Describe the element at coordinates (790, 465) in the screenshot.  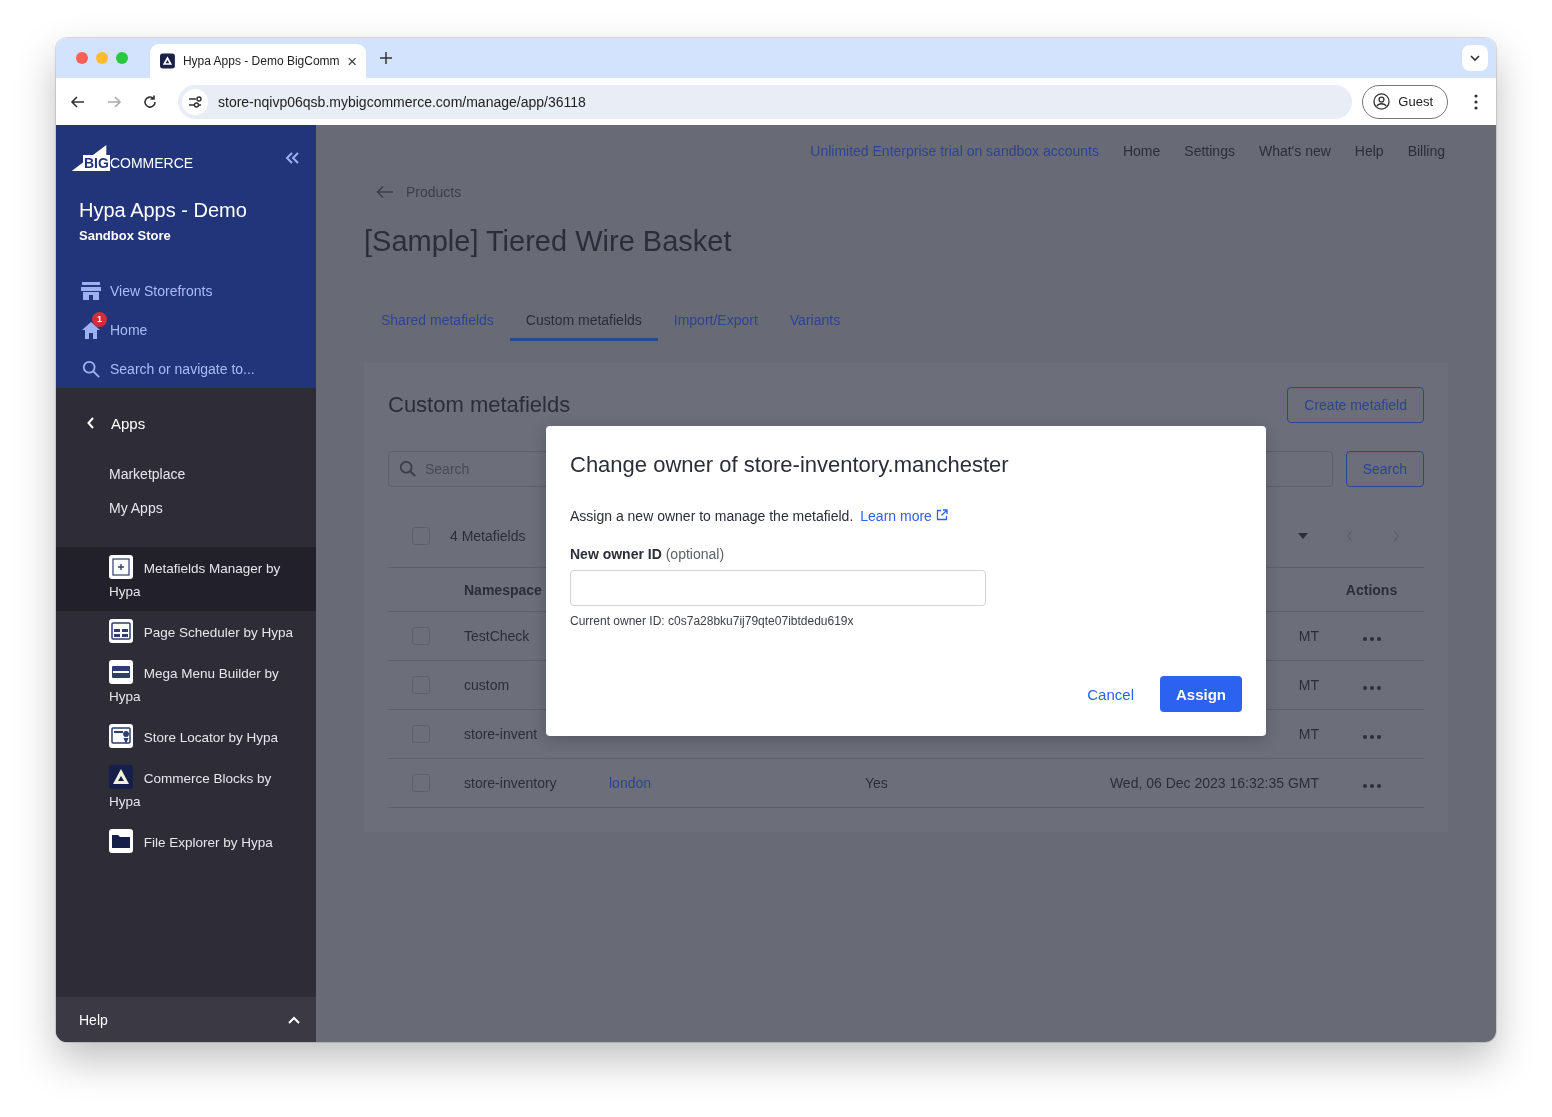
I see `modal-title: Change owner of store-inventory.manchester` at that location.